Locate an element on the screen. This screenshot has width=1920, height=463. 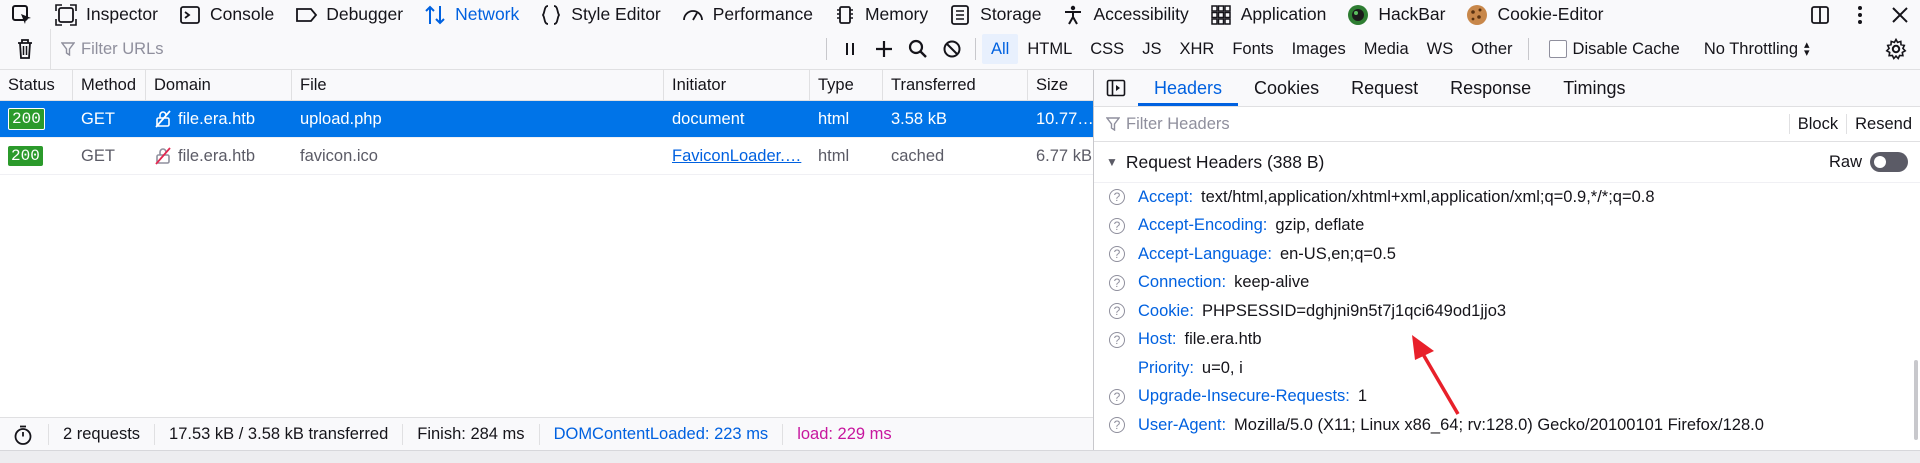
filter-type-fonts: Fonts is located at coordinates (1252, 49).